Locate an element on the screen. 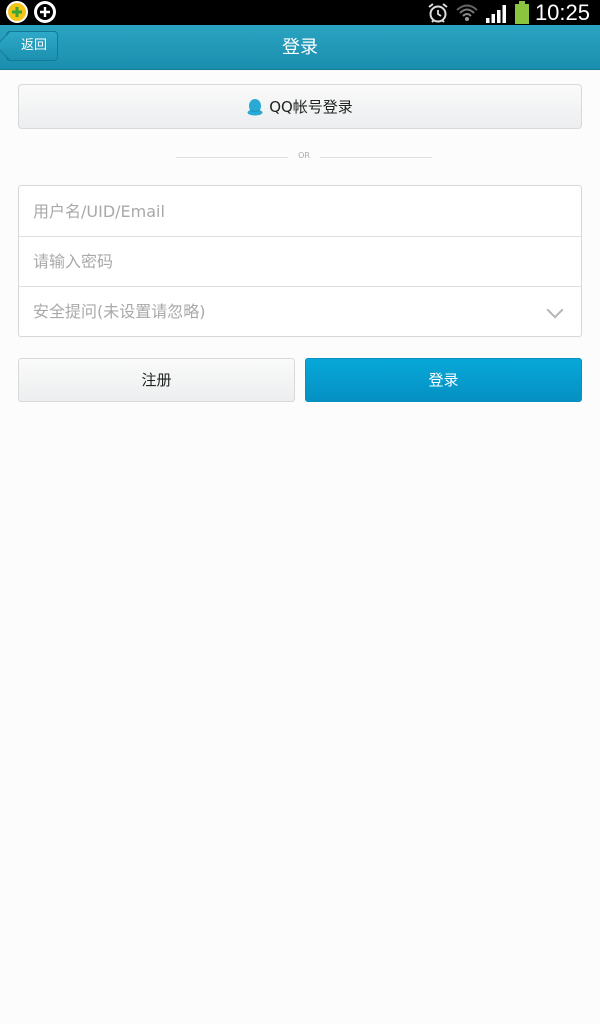  chevron-down-icon is located at coordinates (555, 310).